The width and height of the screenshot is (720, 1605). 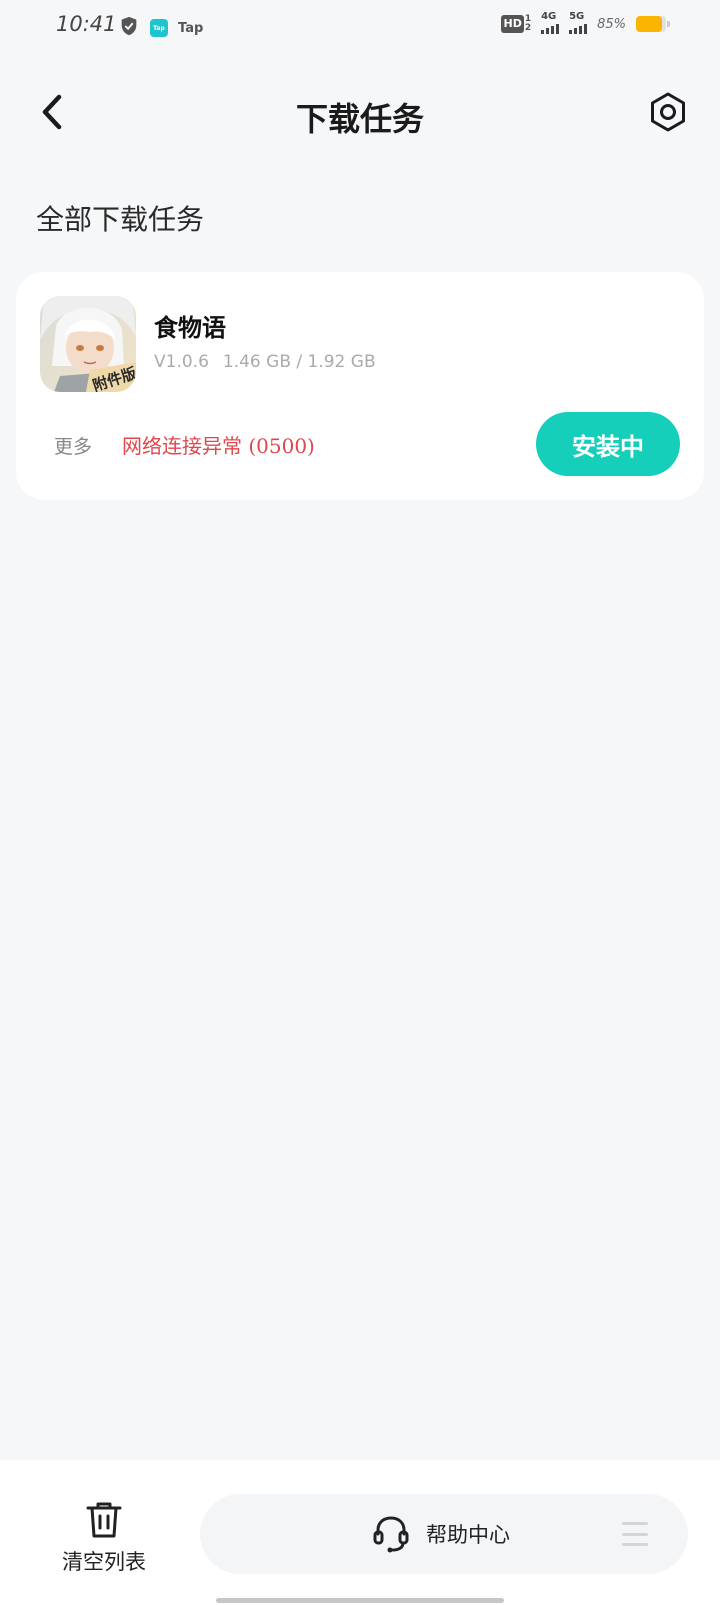 What do you see at coordinates (360, 1600) in the screenshot?
I see `home-indicator` at bounding box center [360, 1600].